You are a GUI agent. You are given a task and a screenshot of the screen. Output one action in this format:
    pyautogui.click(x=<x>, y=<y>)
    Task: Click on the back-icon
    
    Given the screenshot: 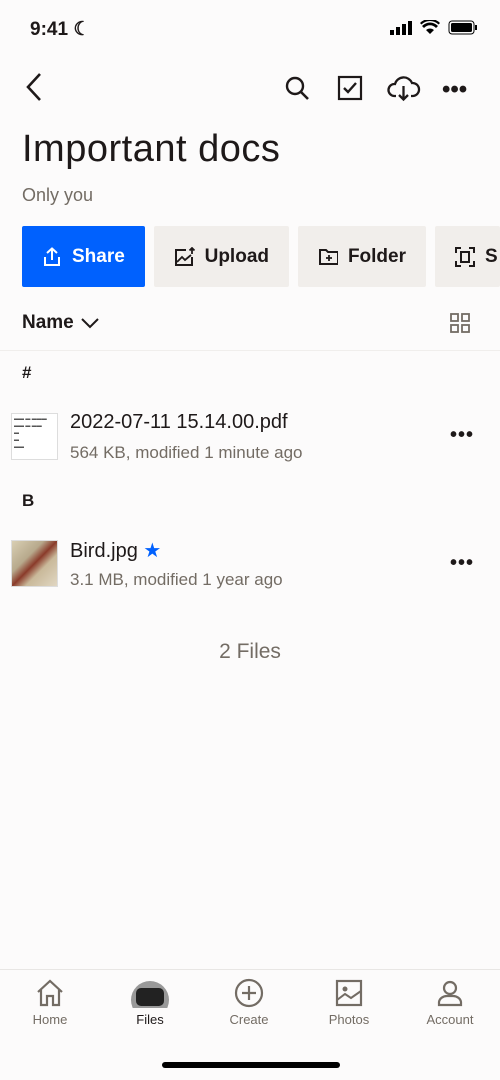 What is the action you would take?
    pyautogui.click(x=34, y=87)
    